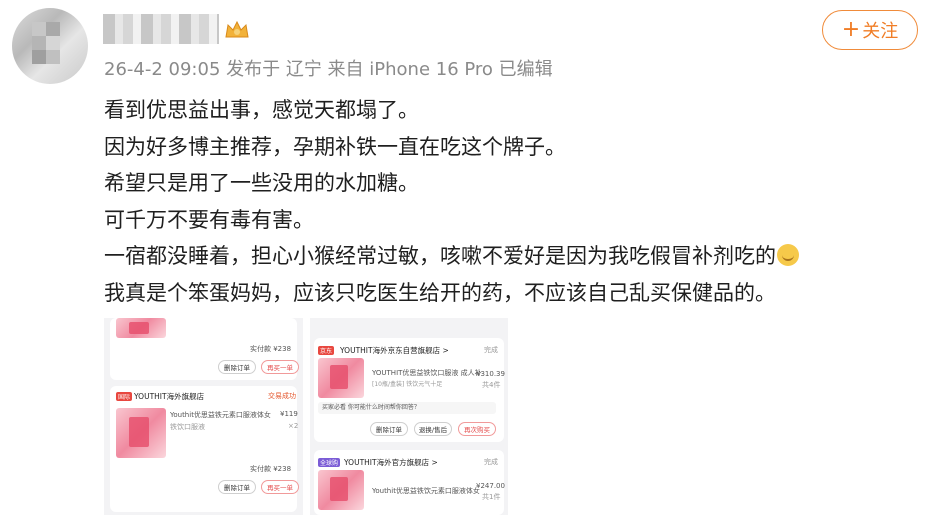  What do you see at coordinates (209, 219) in the screenshot?
I see `post-line: 可千万不要有毒有害。` at bounding box center [209, 219].